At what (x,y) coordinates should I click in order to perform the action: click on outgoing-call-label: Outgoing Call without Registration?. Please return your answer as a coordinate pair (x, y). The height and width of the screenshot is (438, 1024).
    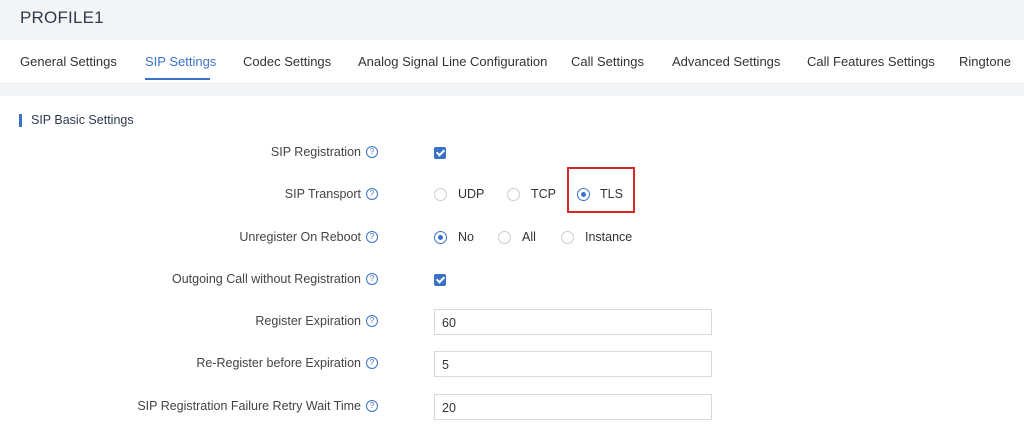
    Looking at the image, I should click on (189, 279).